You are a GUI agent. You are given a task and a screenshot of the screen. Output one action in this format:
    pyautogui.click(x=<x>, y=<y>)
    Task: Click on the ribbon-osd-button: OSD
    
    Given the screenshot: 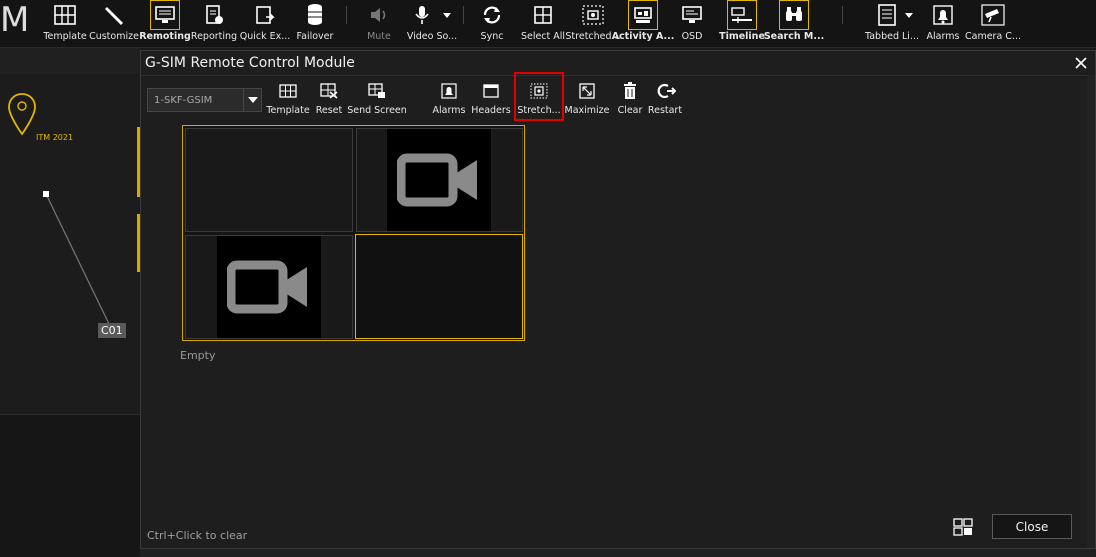 What is the action you would take?
    pyautogui.click(x=692, y=23)
    